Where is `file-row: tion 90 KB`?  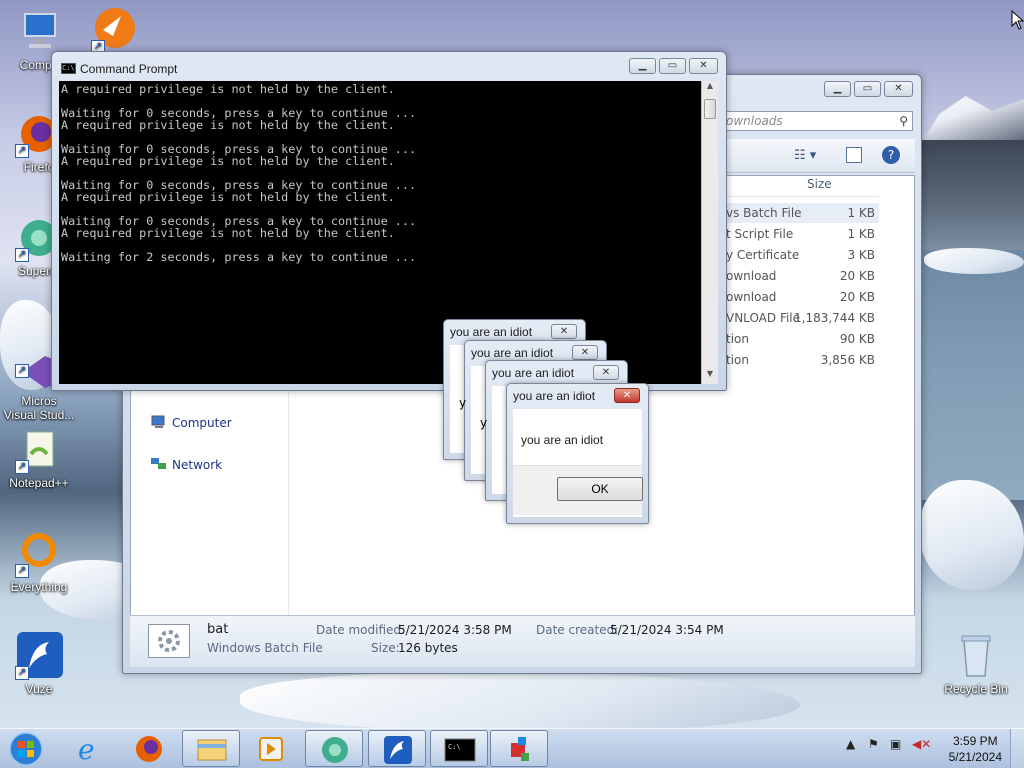
file-row: tion 90 KB is located at coordinates (801, 339).